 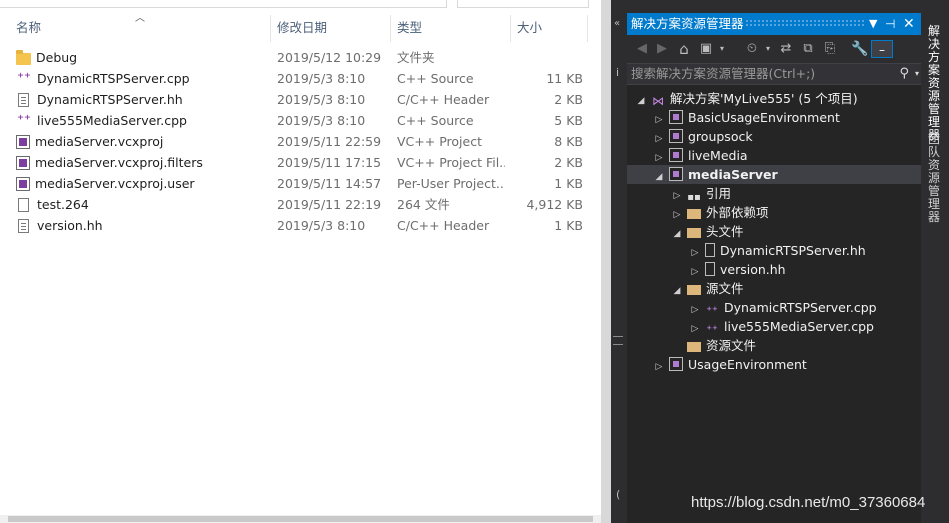 I want to click on tree-node-label: mediaServer, so click(x=733, y=174).